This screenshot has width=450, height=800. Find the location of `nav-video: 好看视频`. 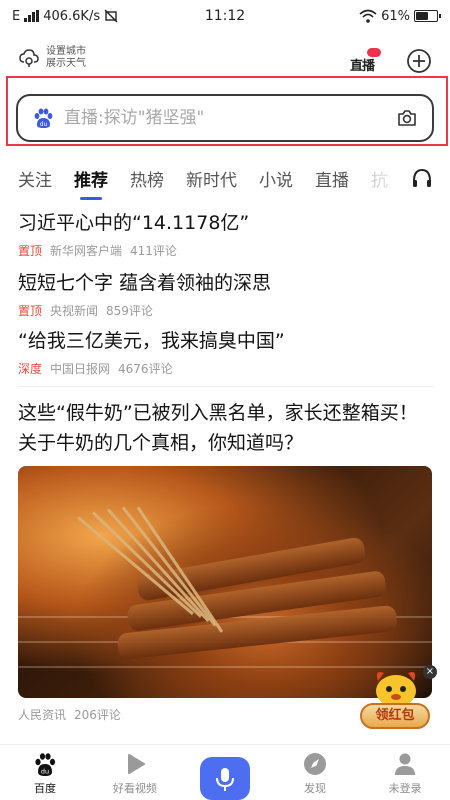

nav-video: 好看视频 is located at coordinates (135, 772).